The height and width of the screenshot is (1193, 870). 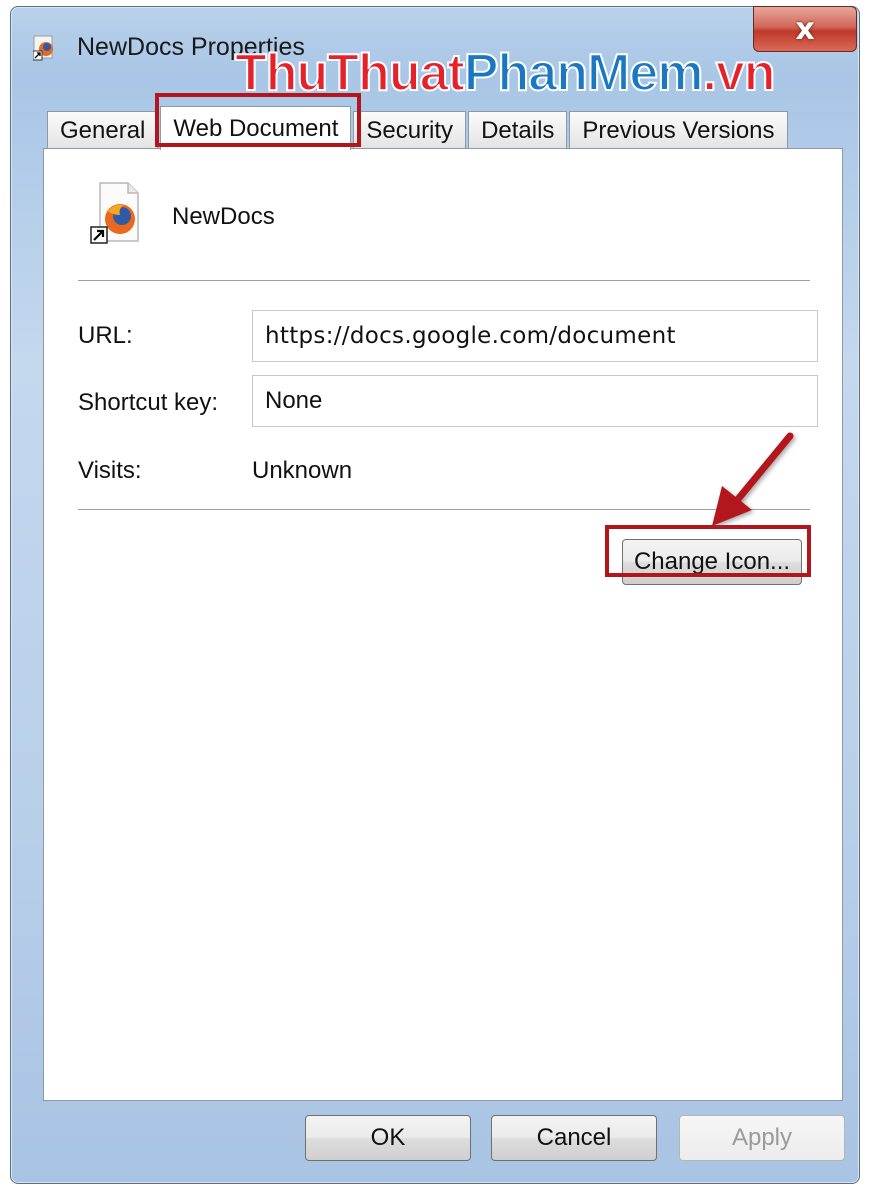 I want to click on close-icon: x, so click(x=805, y=29).